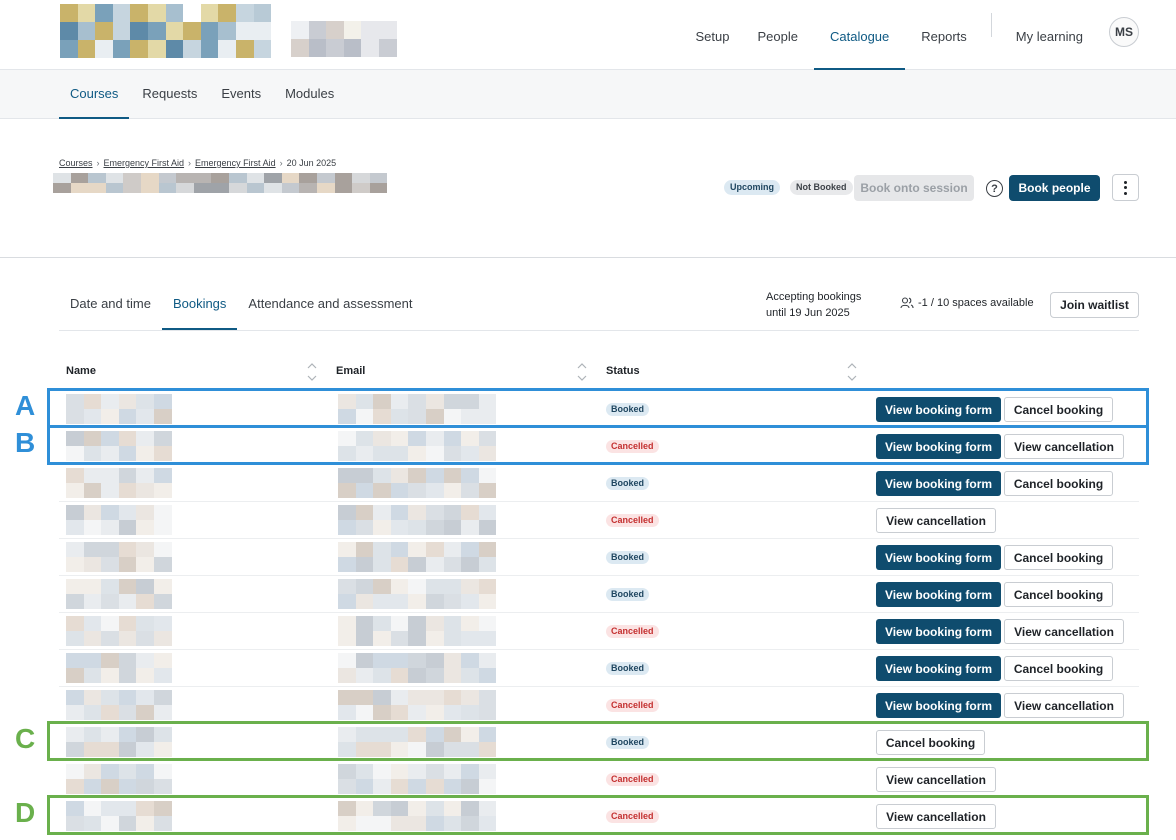  I want to click on help-icon: ?, so click(994, 188).